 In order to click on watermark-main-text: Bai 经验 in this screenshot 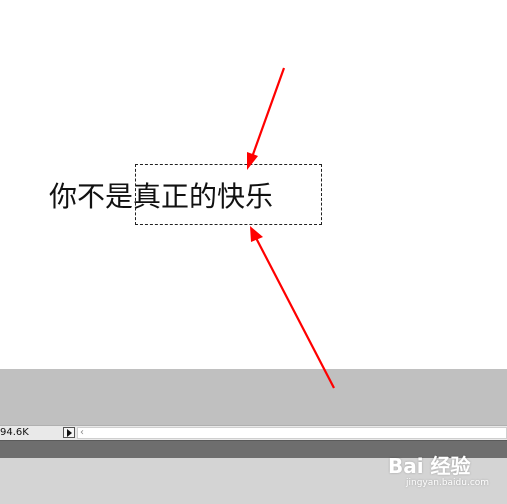, I will do `click(429, 466)`.